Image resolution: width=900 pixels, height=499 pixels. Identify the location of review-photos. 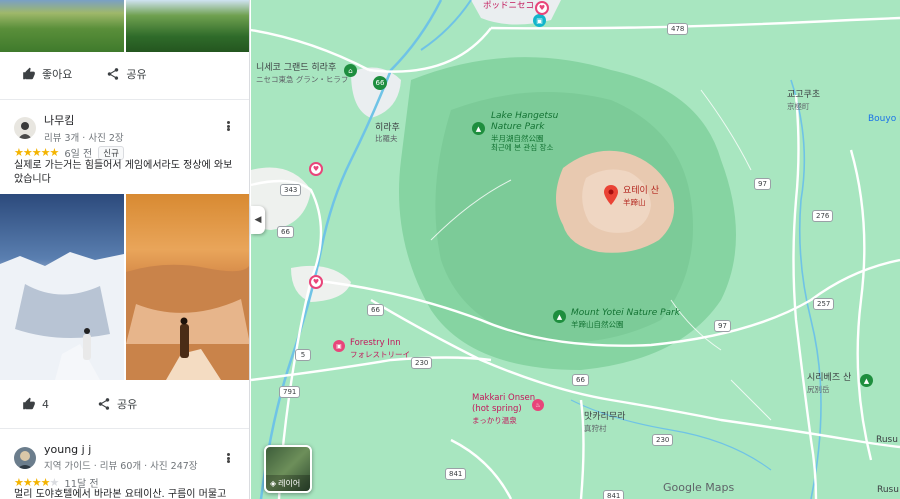
(124, 287).